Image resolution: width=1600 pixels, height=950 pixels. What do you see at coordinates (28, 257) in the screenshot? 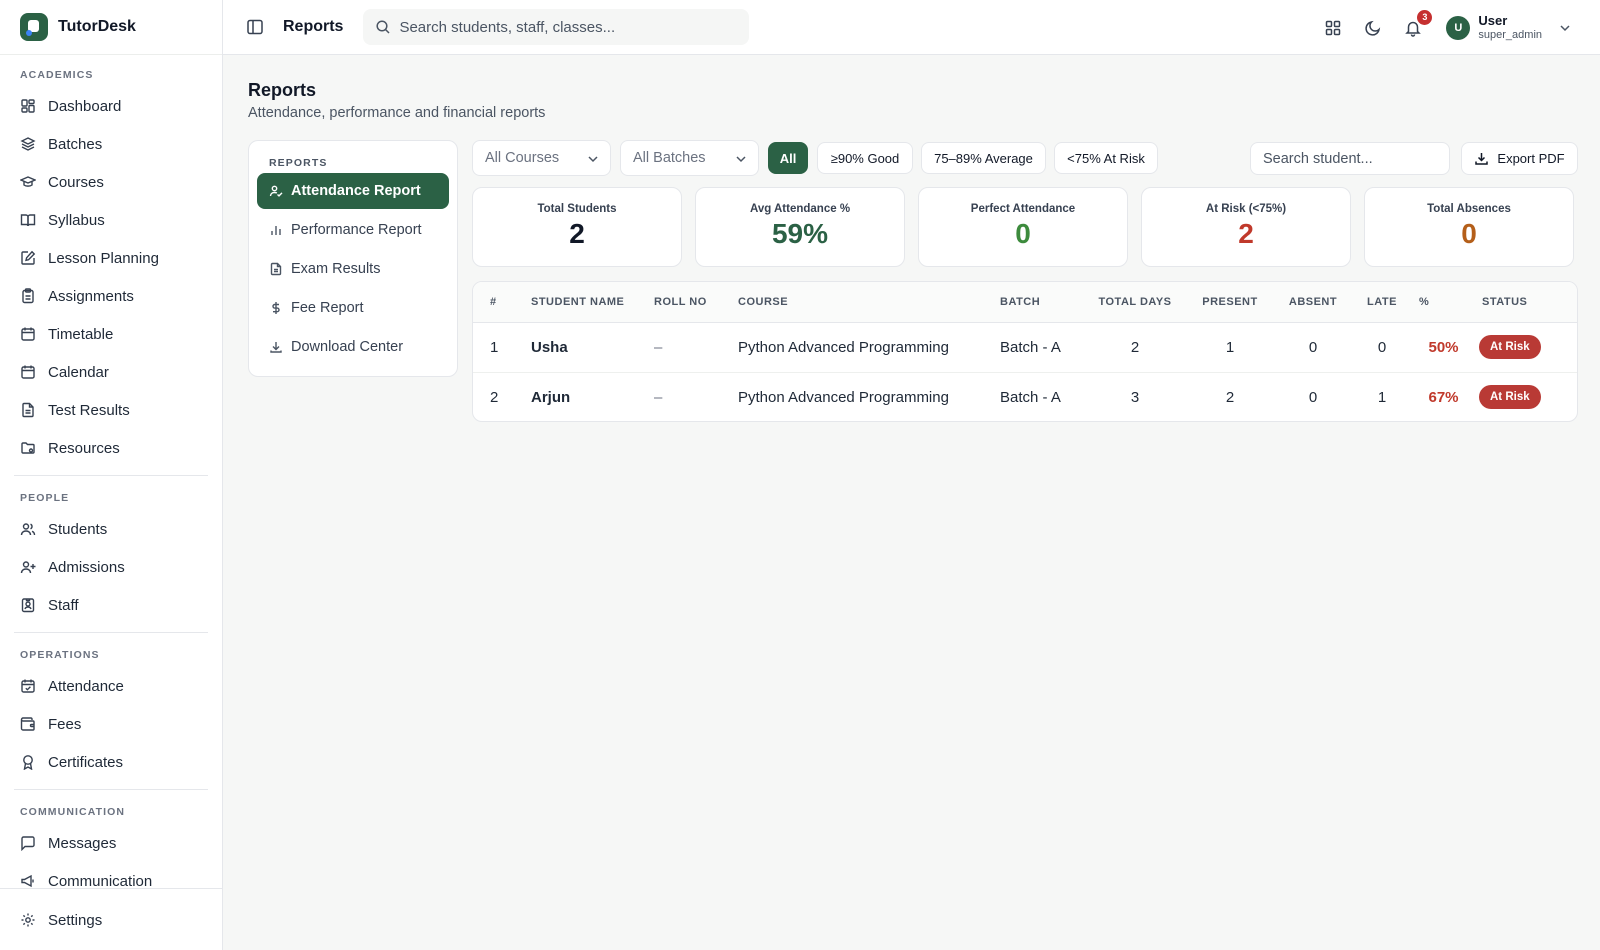
I see `edit-note-icon` at bounding box center [28, 257].